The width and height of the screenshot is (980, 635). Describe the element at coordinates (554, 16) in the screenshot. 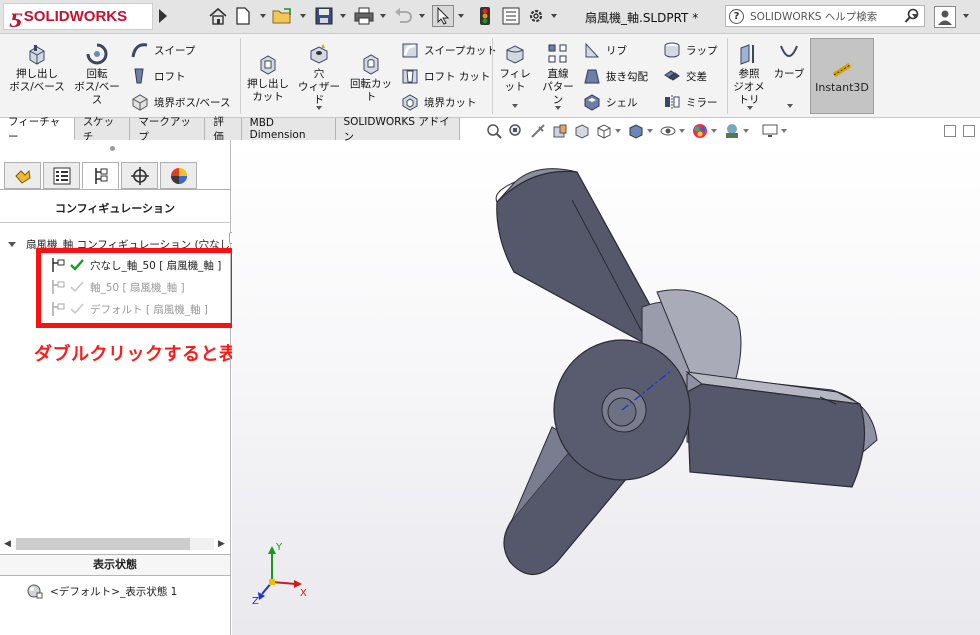

I see `options-dropdown-arrow` at that location.